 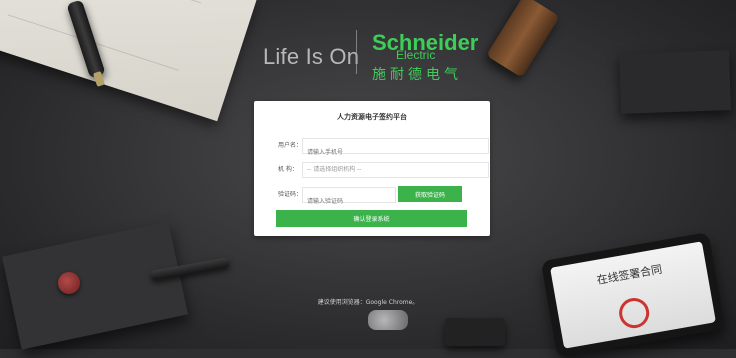 What do you see at coordinates (290, 145) in the screenshot?
I see `username-label: 用户名：` at bounding box center [290, 145].